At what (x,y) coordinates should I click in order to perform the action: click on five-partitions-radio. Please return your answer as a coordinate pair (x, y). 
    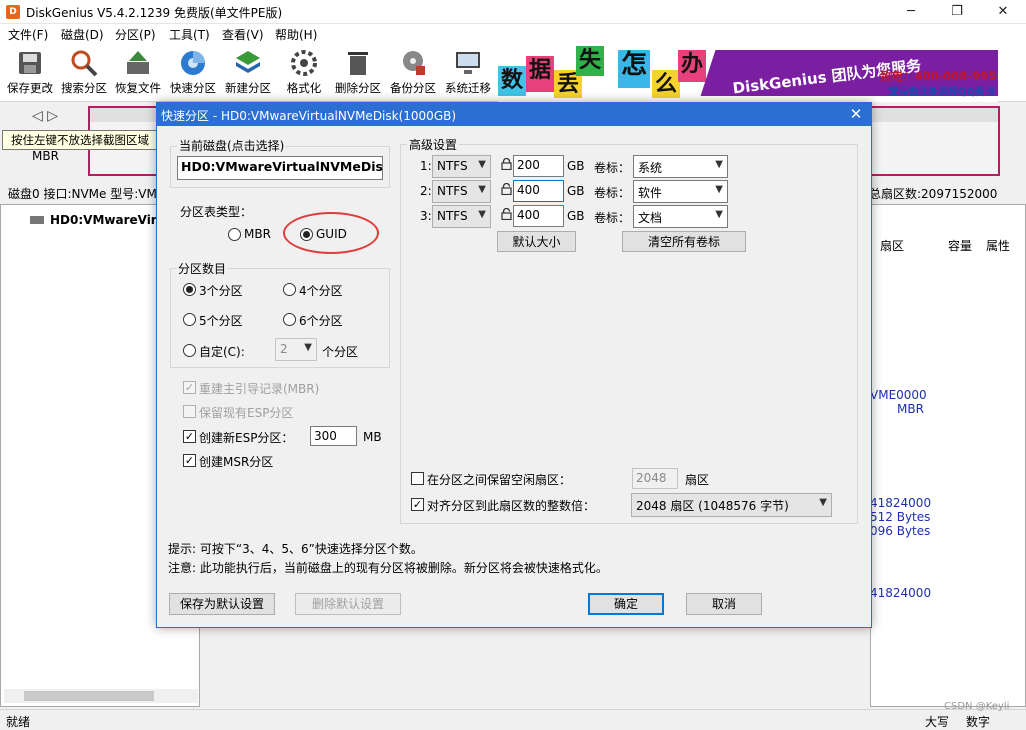
    Looking at the image, I should click on (189, 319).